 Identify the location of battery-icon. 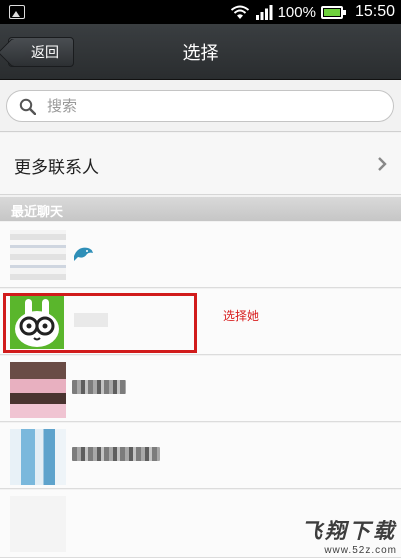
(333, 12).